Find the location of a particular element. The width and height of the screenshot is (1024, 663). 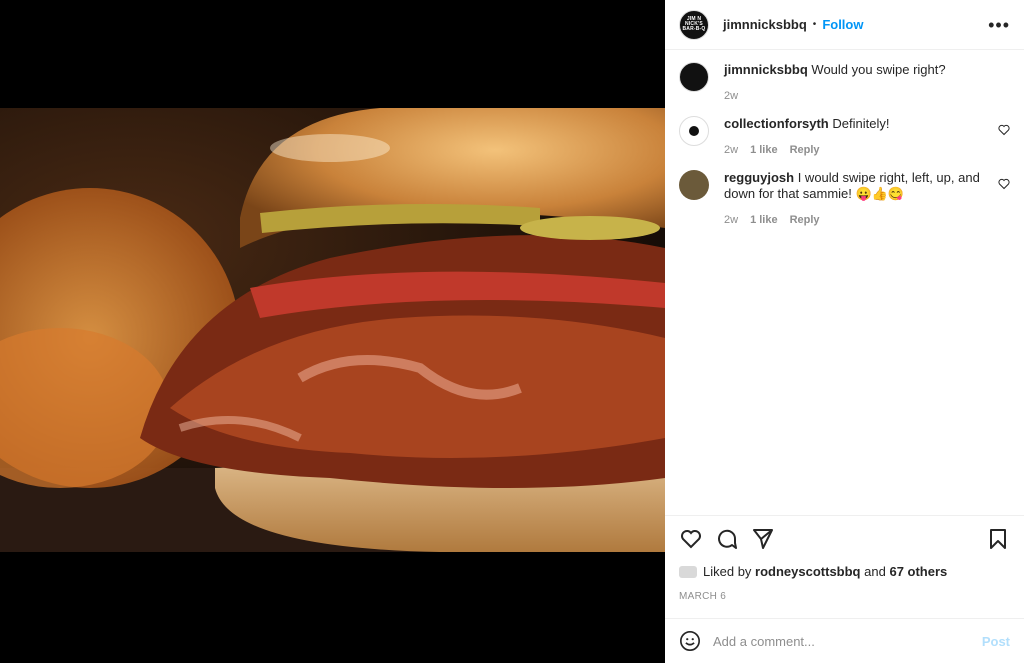

caption-username: jimnnicksbbq is located at coordinates (766, 69).